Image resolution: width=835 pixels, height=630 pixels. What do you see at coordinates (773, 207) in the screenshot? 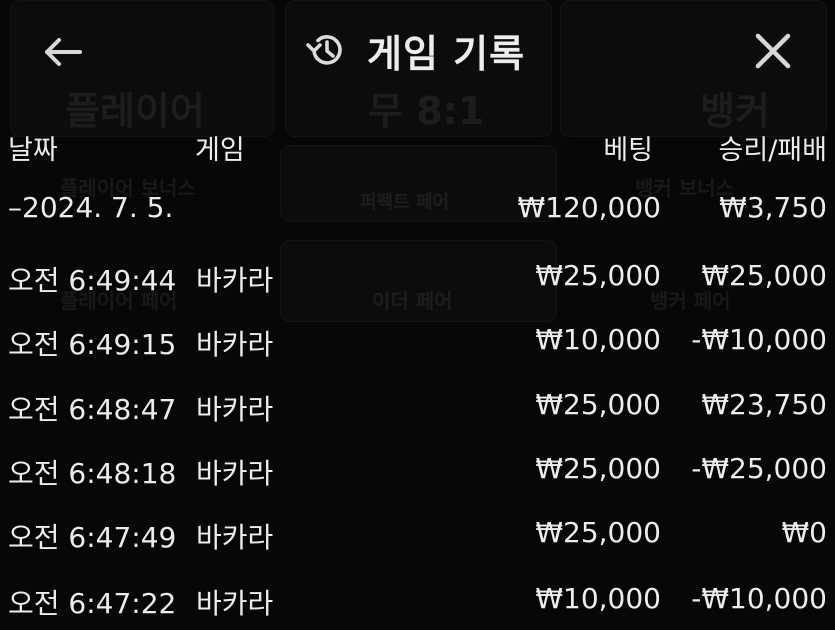
I see `summary-result: ₩3,750` at bounding box center [773, 207].